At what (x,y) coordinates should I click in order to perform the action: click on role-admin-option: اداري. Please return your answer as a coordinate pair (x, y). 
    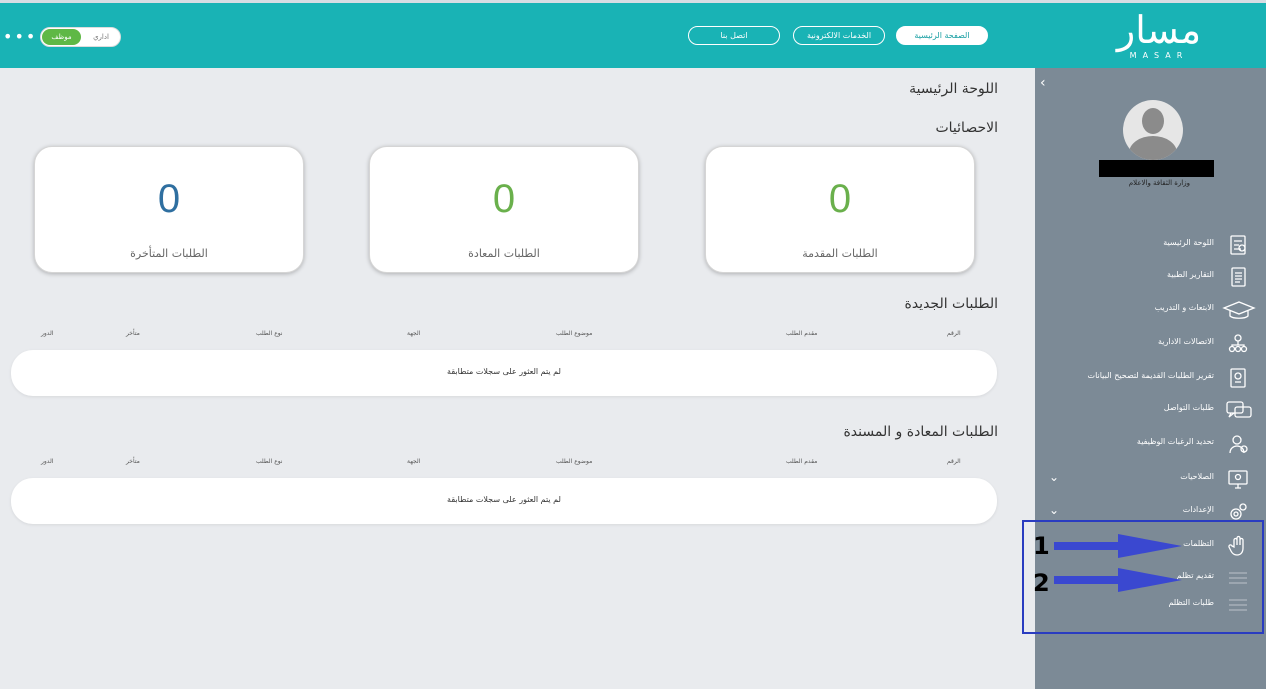
    Looking at the image, I should click on (101, 37).